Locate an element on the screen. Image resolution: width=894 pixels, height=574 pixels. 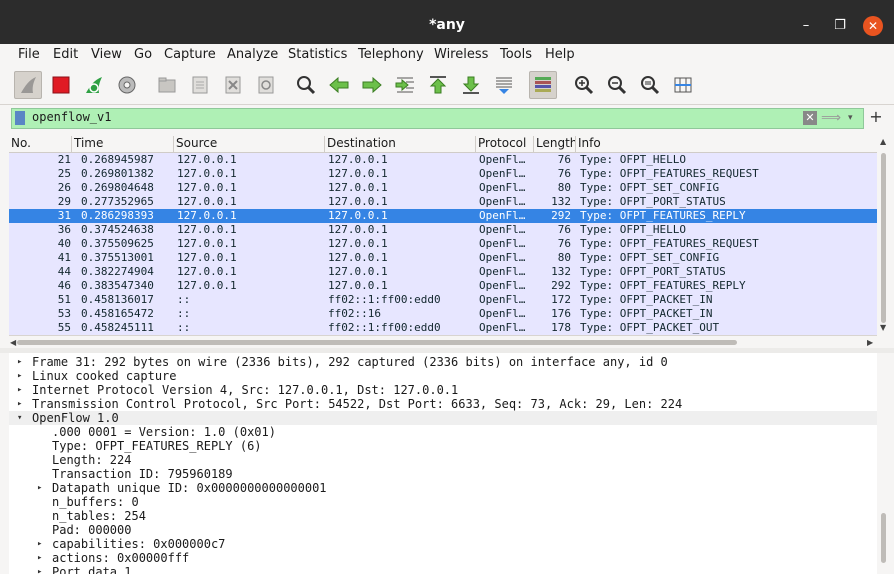
hscroll-thumb is located at coordinates (377, 342).